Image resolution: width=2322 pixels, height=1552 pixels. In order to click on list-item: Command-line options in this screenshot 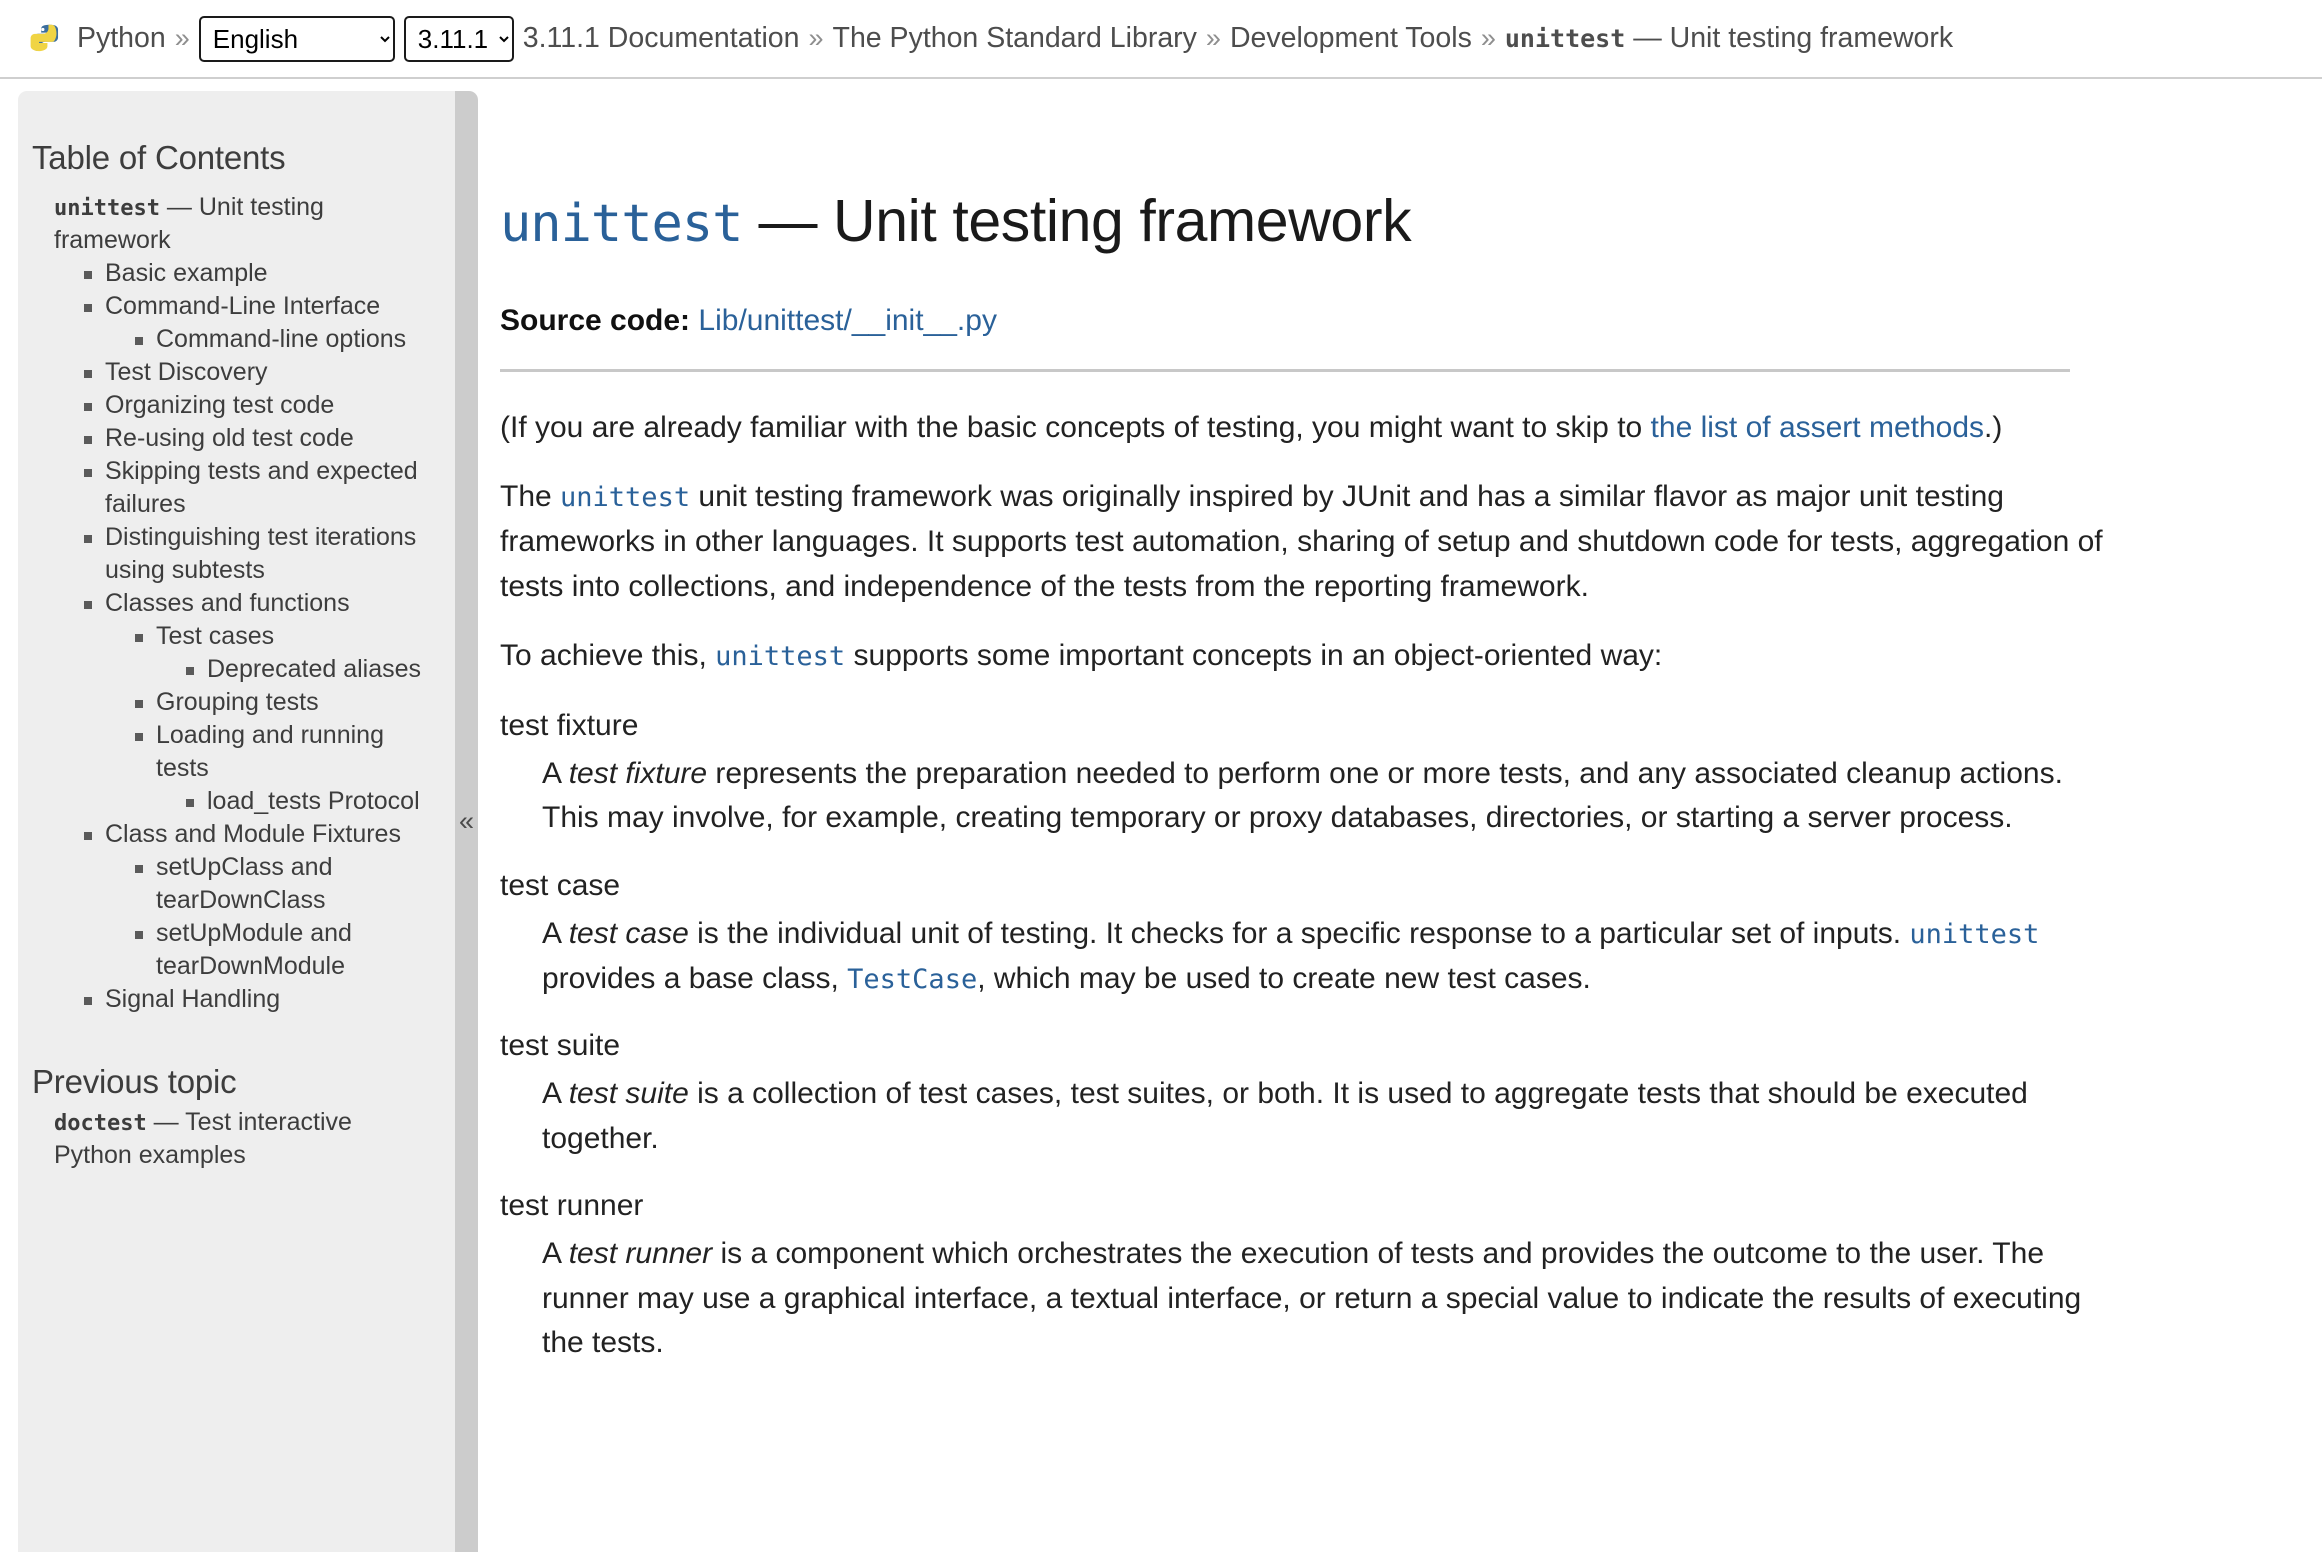, I will do `click(284, 339)`.